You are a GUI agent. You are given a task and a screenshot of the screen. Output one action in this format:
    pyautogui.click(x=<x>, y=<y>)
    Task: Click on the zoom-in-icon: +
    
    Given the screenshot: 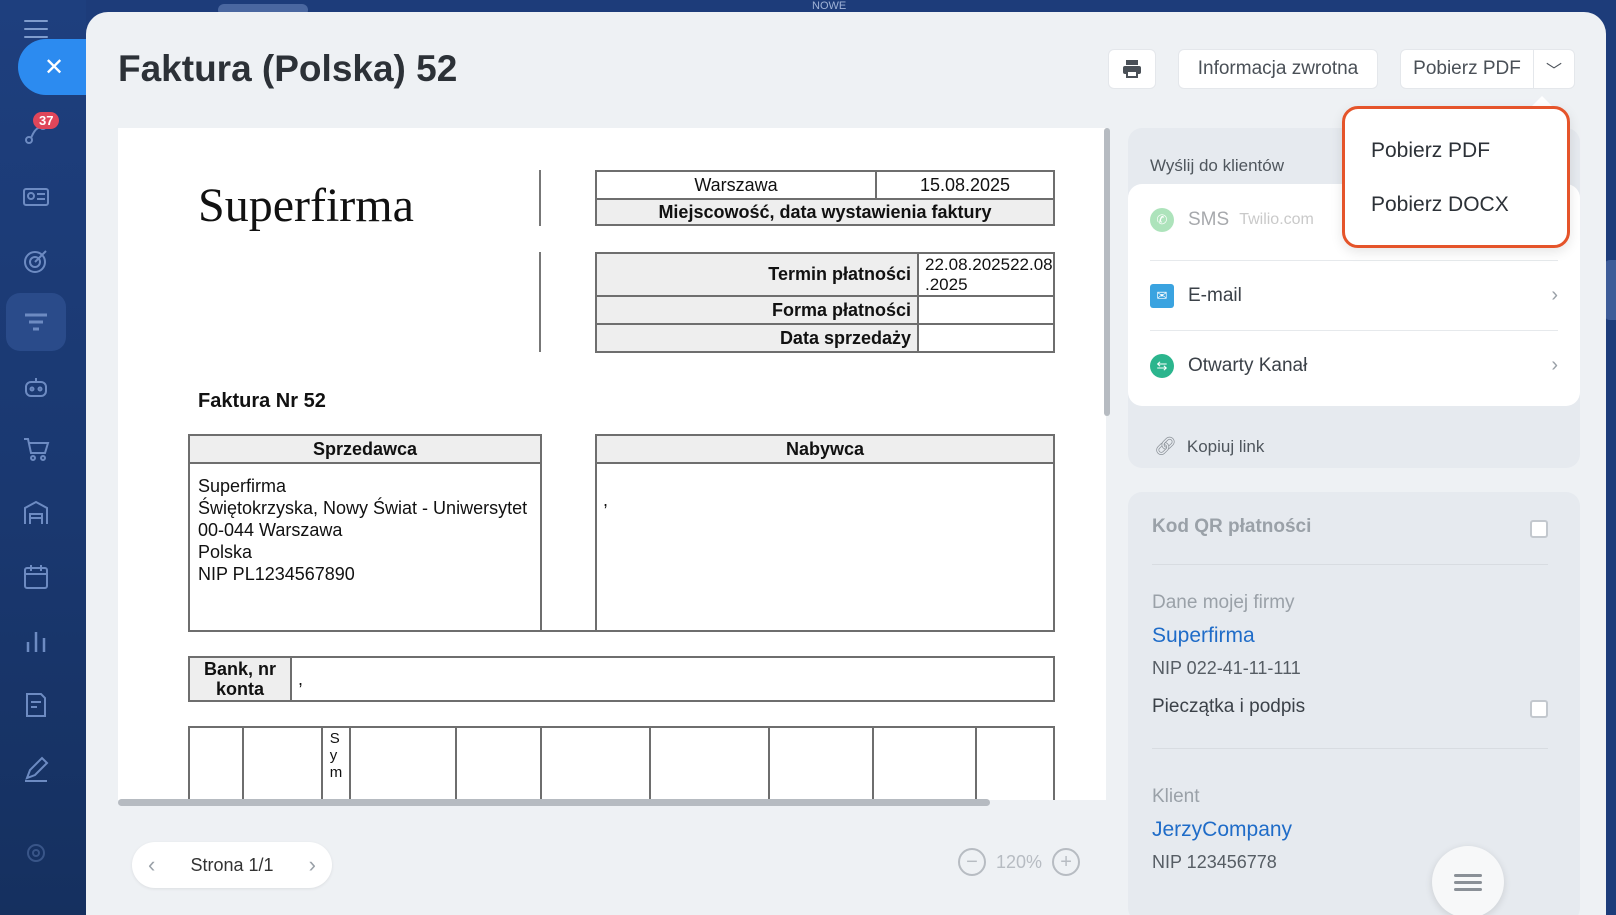 What is the action you would take?
    pyautogui.click(x=1066, y=862)
    